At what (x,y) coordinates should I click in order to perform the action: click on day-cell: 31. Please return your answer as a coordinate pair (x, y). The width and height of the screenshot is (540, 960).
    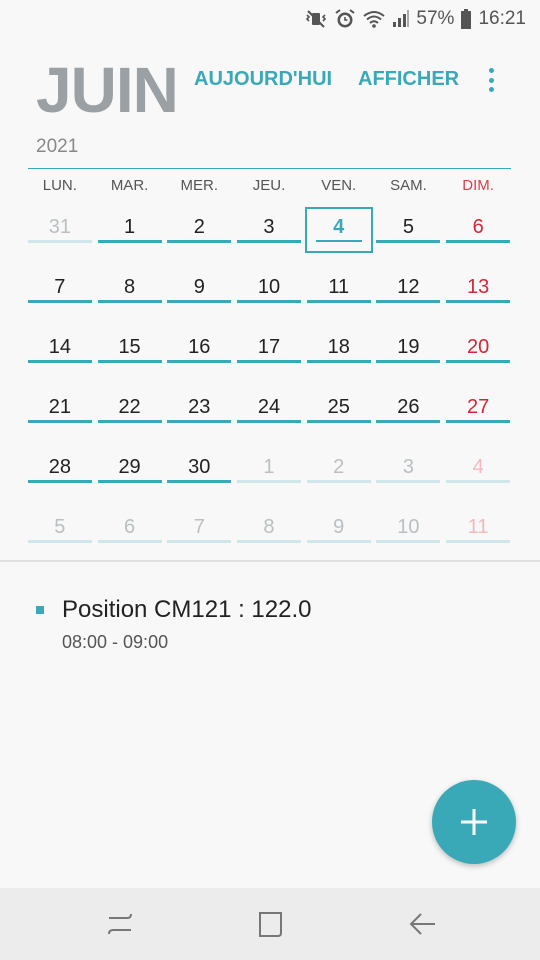
    Looking at the image, I should click on (60, 236).